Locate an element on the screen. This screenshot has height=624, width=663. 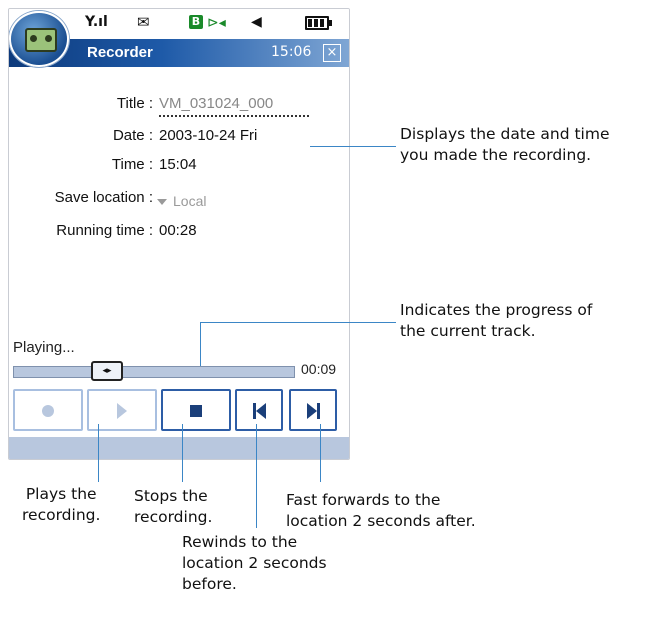
recorder-app-icon is located at coordinates (39, 39).